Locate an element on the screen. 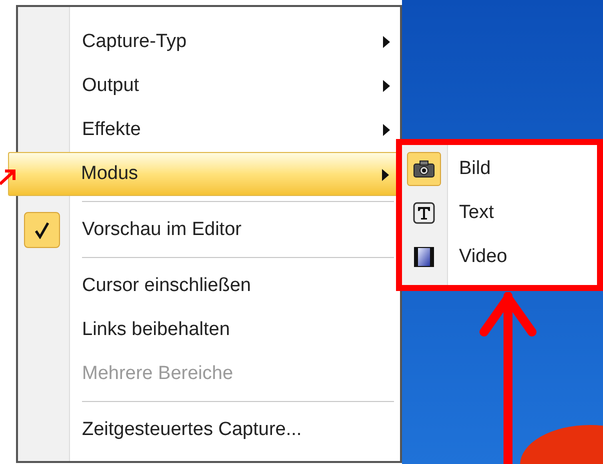  menu-item: Capture-Typ is located at coordinates (209, 42).